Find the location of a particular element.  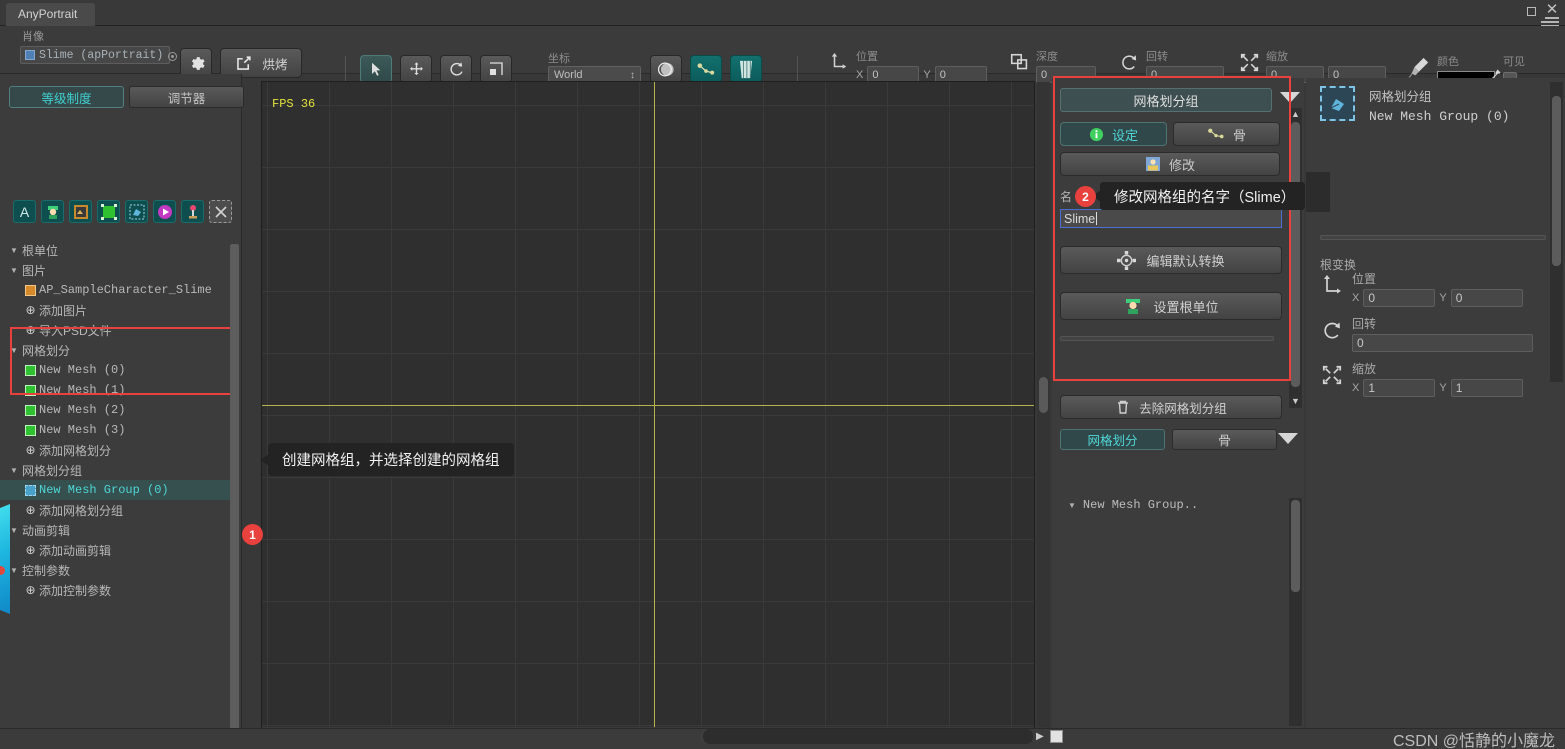

tree-group-1: ▼ 图片 is located at coordinates (119, 270).